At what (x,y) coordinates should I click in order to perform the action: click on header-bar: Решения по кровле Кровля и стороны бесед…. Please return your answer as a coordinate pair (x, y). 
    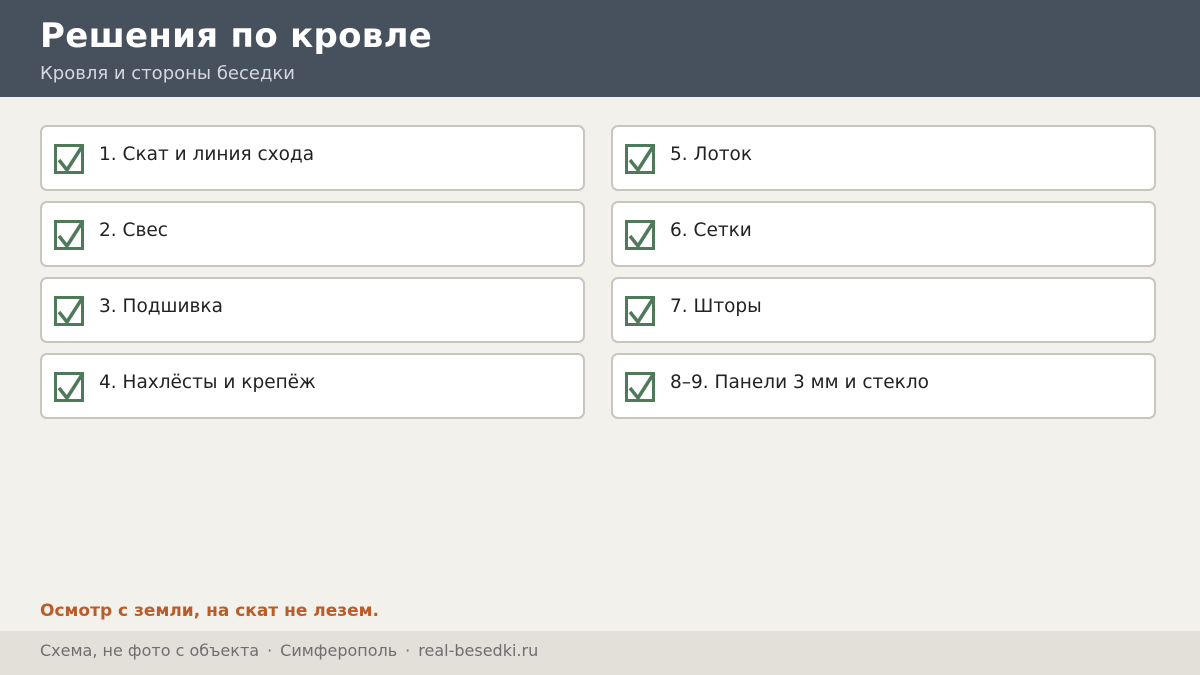
    Looking at the image, I should click on (600, 48).